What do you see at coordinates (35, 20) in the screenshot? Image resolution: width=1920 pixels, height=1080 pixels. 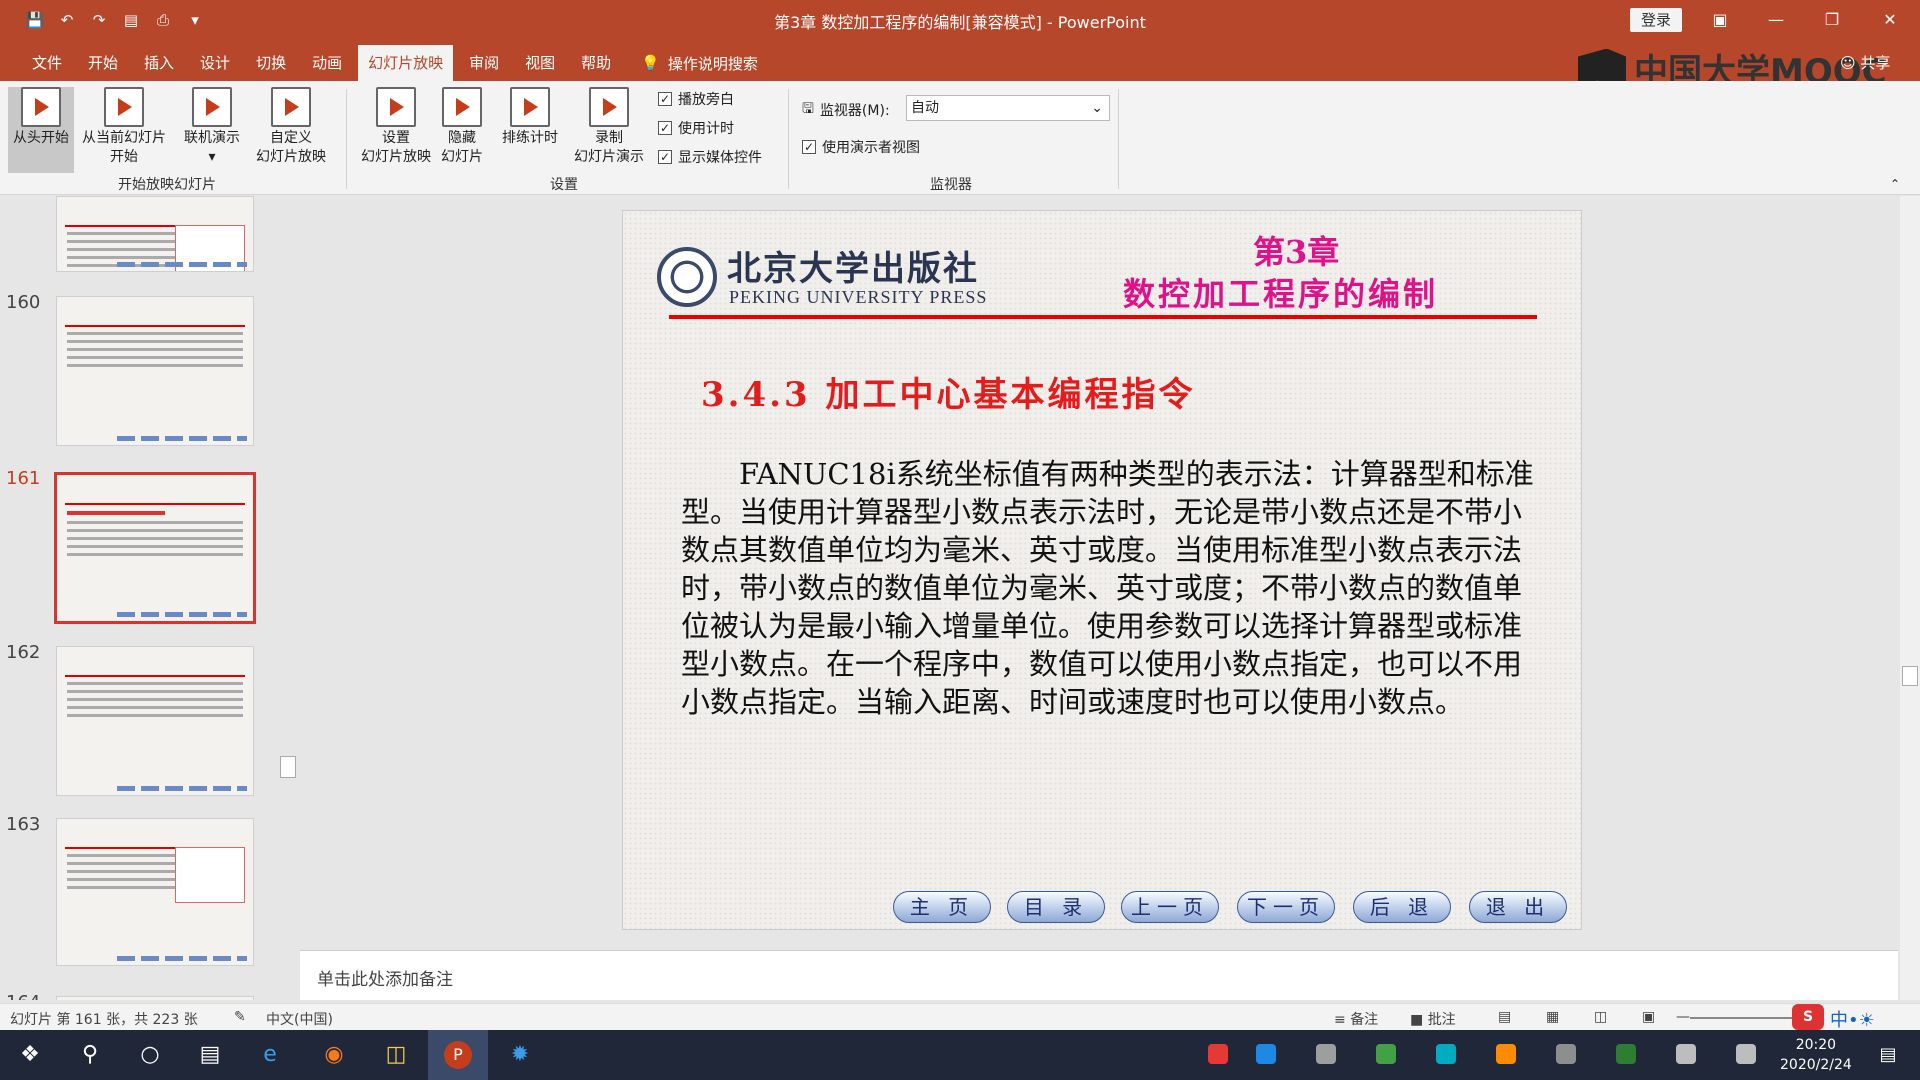 I see `save-icon: 💾` at bounding box center [35, 20].